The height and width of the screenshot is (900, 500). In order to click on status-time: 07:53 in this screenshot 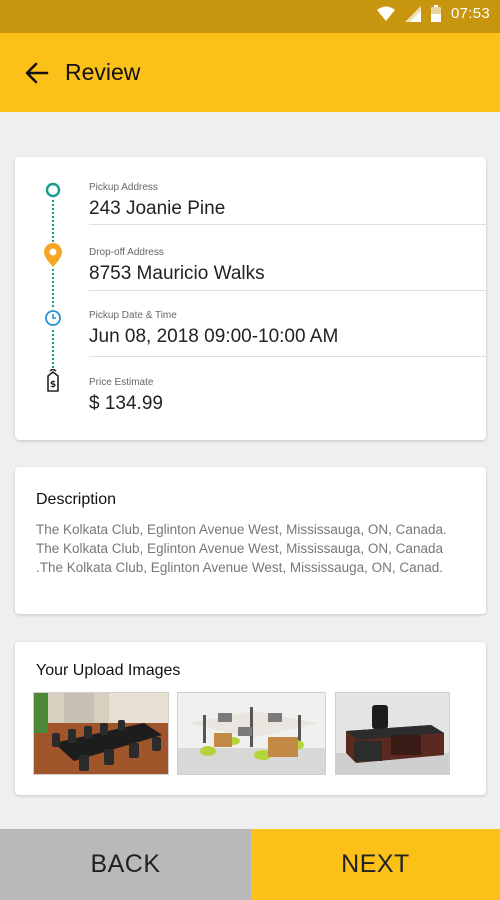, I will do `click(470, 13)`.